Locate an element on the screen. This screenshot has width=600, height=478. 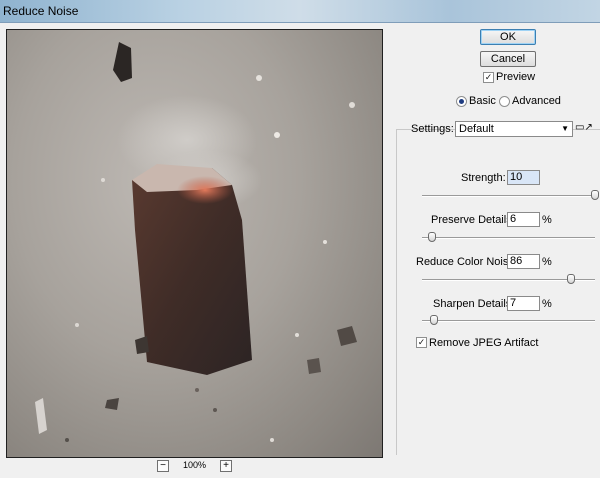
reduce-color-noise-label: Reduce Color Noise: is located at coordinates (467, 262).